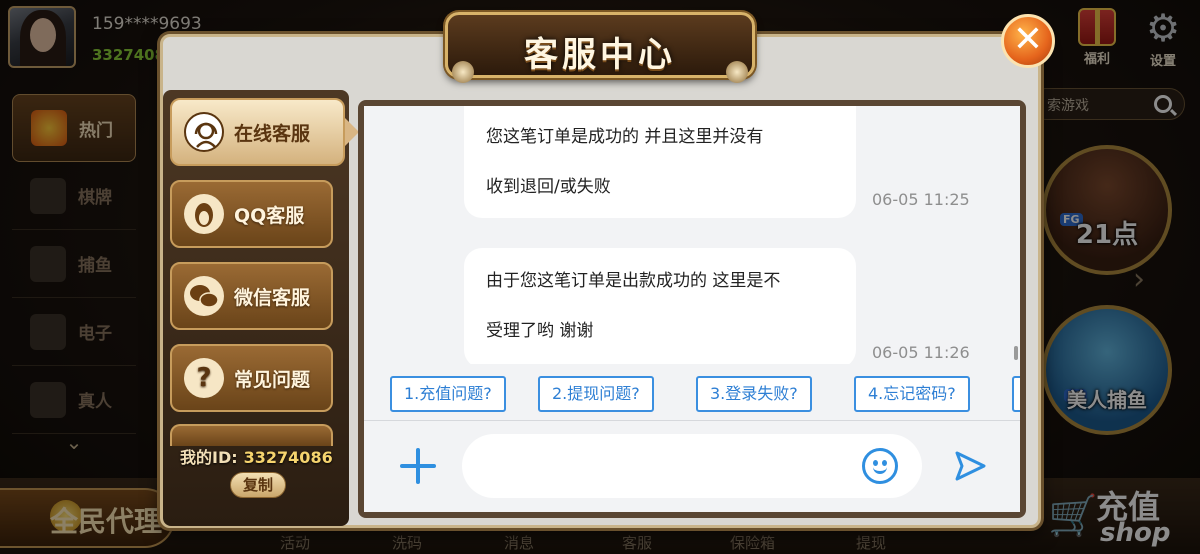  What do you see at coordinates (204, 132) in the screenshot?
I see `headset-icon` at bounding box center [204, 132].